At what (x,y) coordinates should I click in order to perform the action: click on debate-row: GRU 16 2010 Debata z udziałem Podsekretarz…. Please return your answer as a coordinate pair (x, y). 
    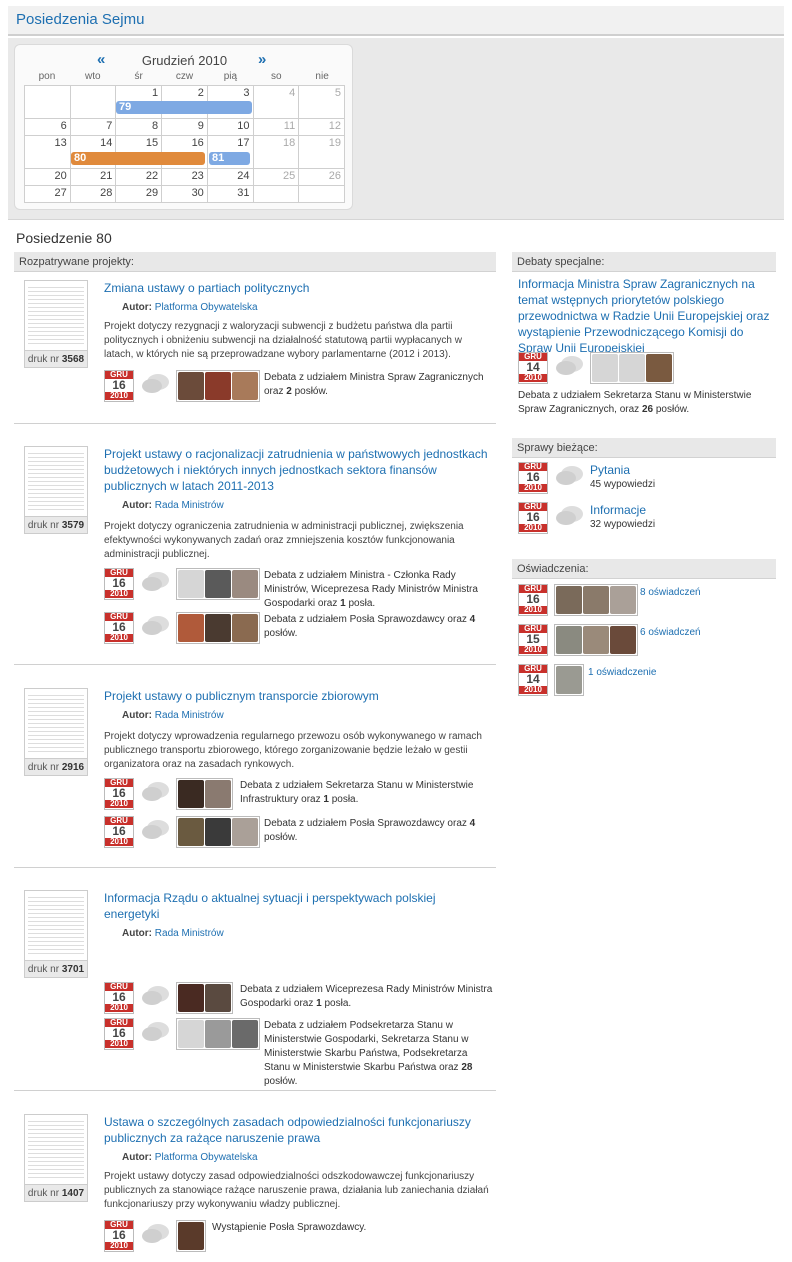
    Looking at the image, I should click on (299, 1052).